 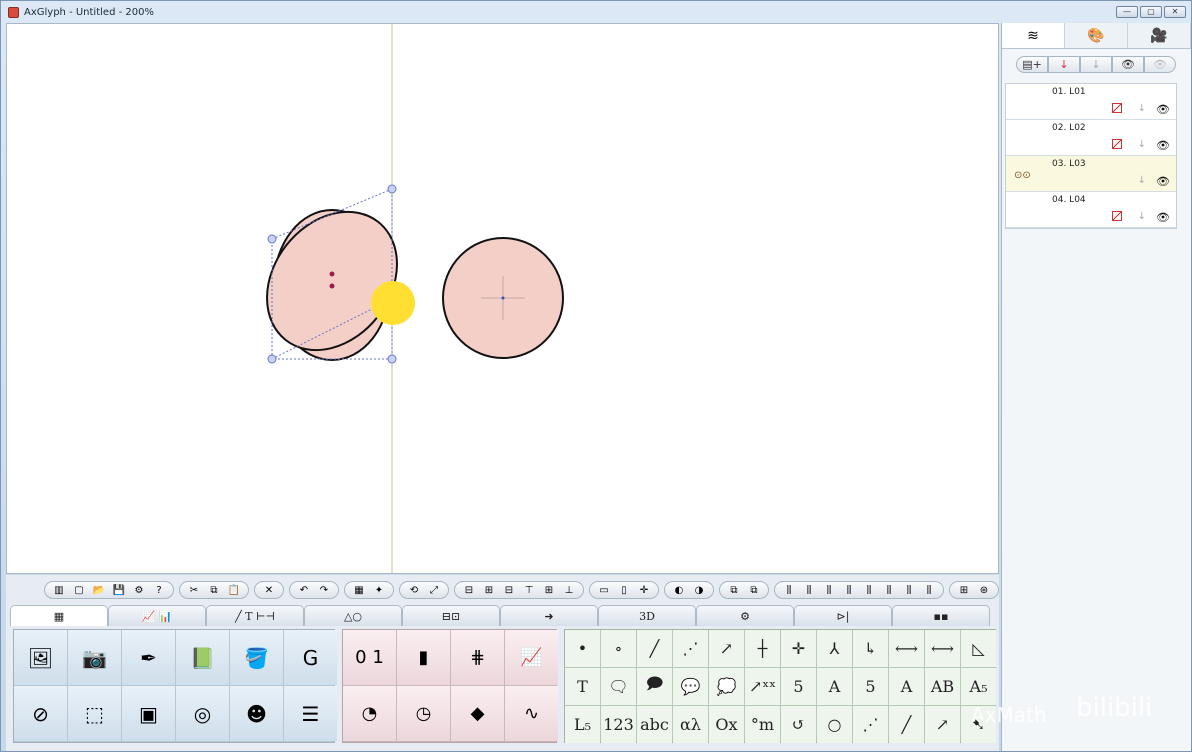 What do you see at coordinates (984, 590) in the screenshot?
I see `toolbar-button: ⊛` at bounding box center [984, 590].